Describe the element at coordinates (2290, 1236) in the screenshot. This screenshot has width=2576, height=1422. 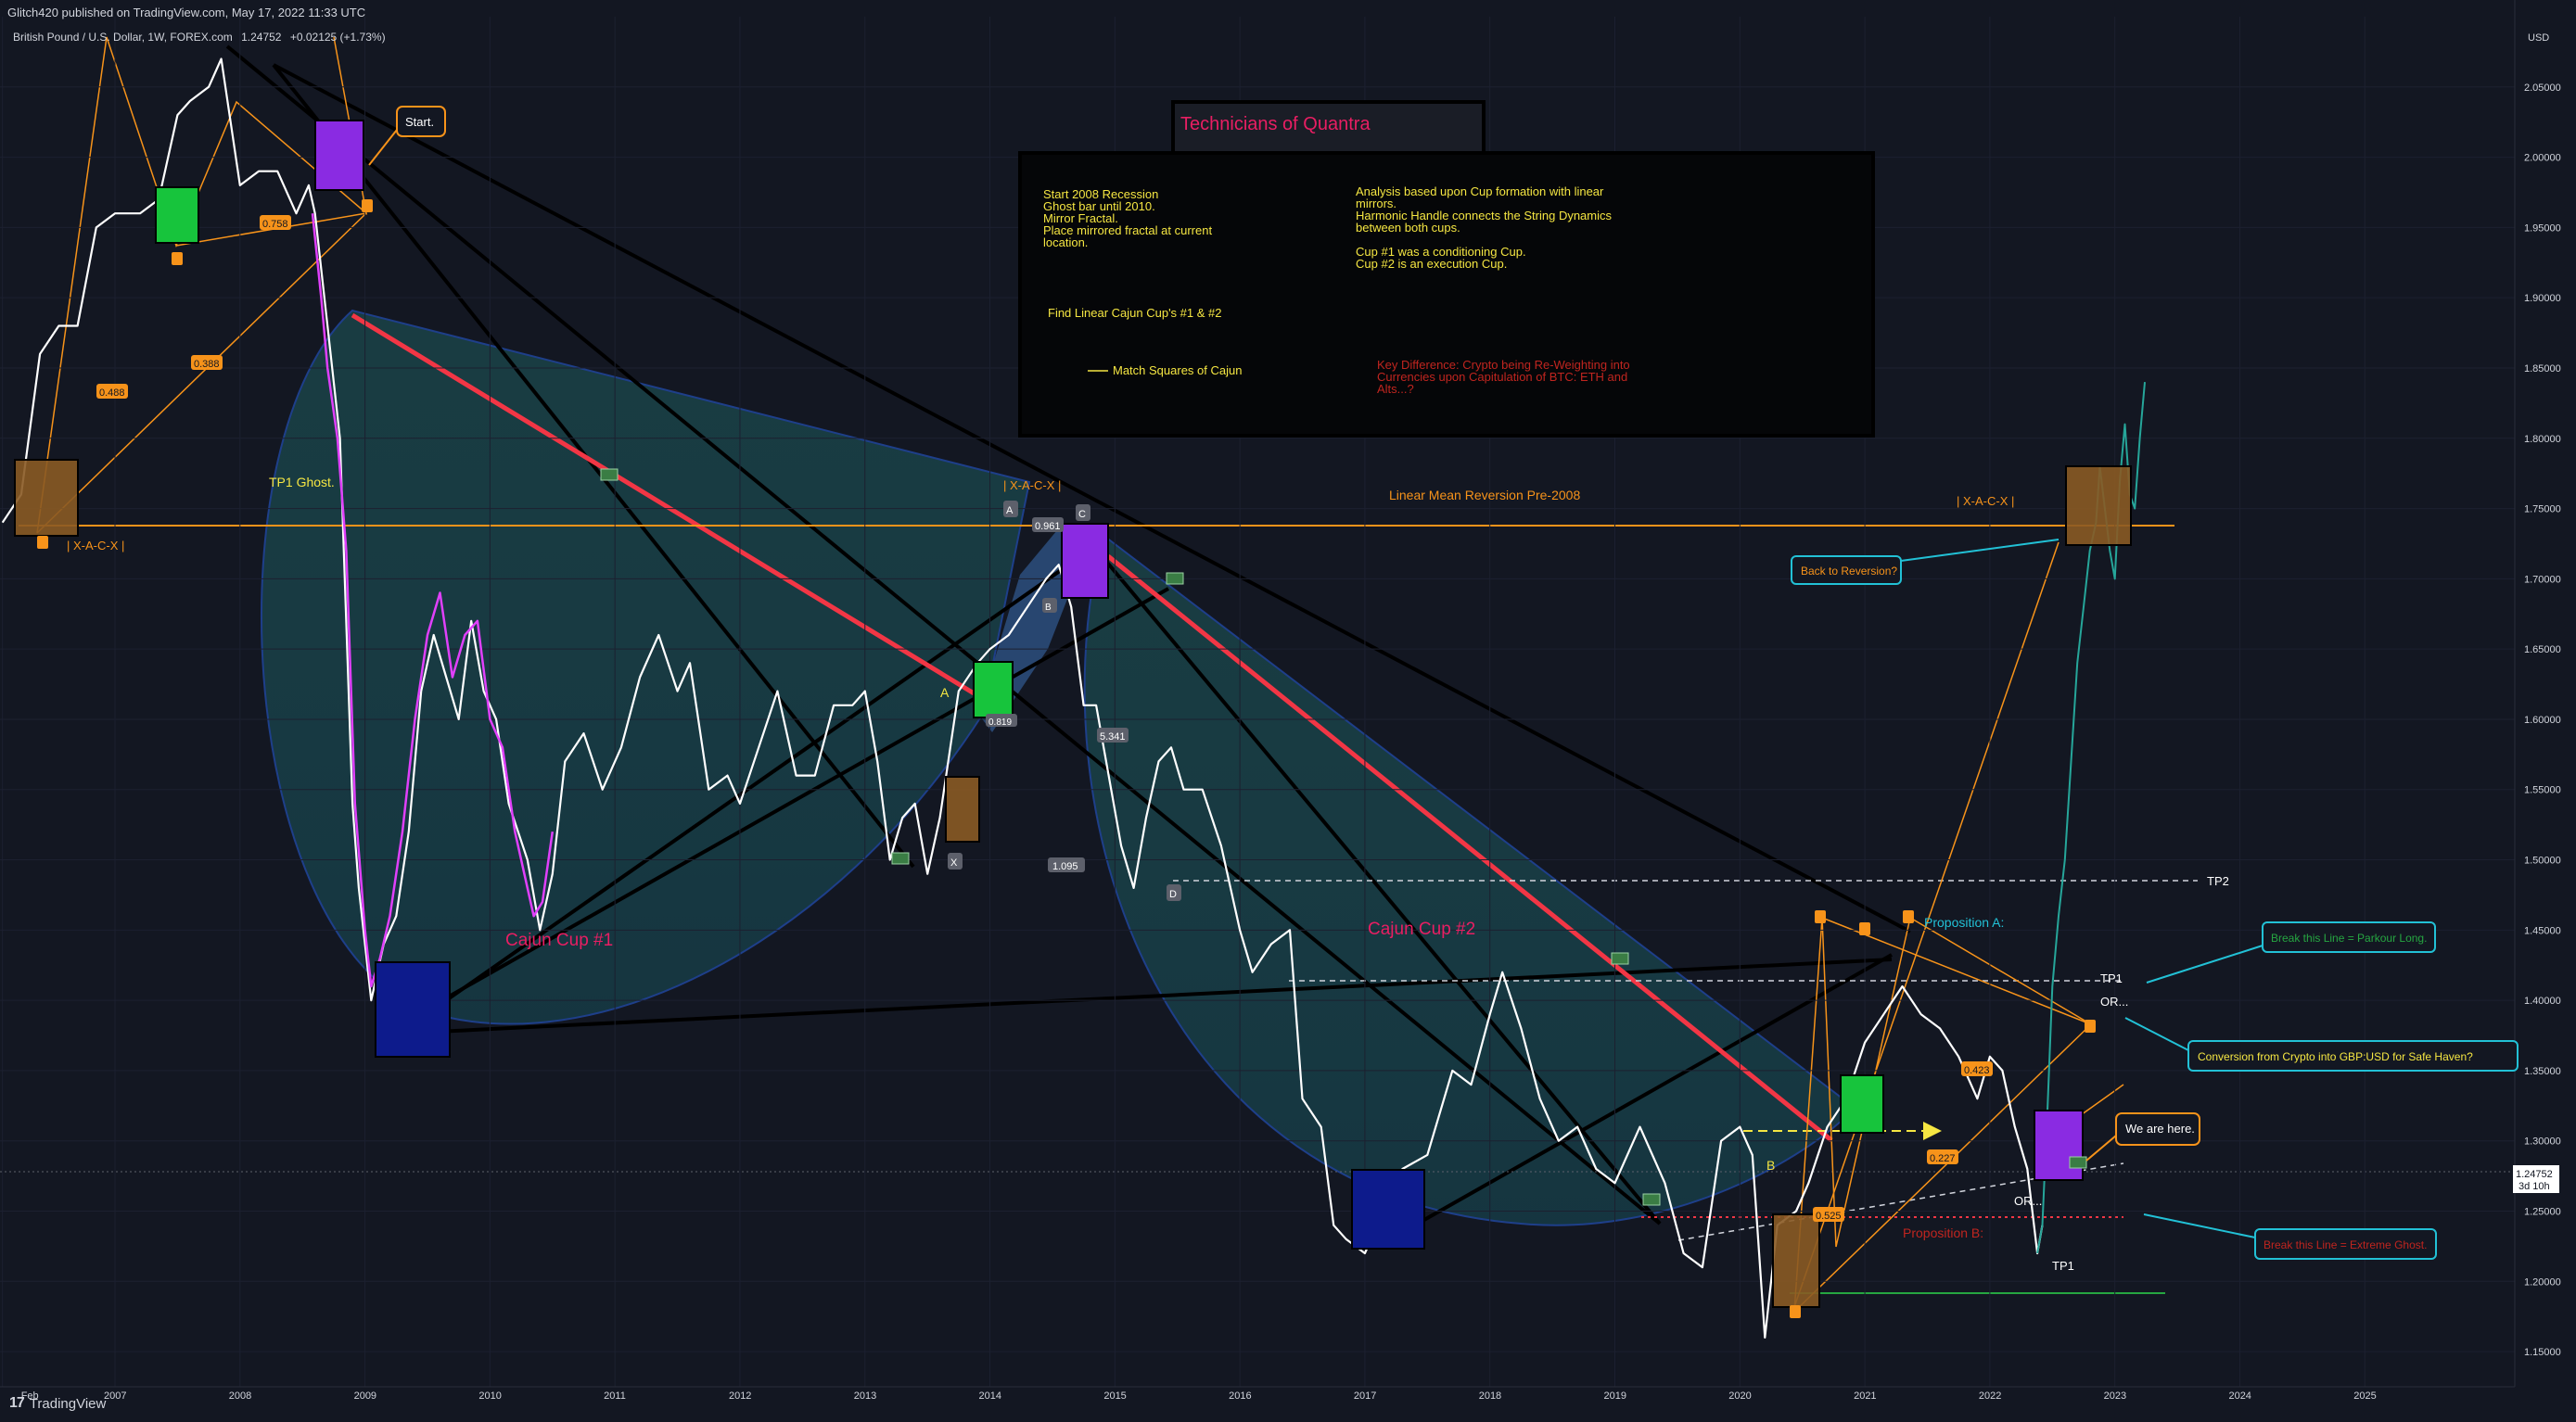
I see `break-ghost-callout: Break this Line = Extreme Ghost.` at that location.